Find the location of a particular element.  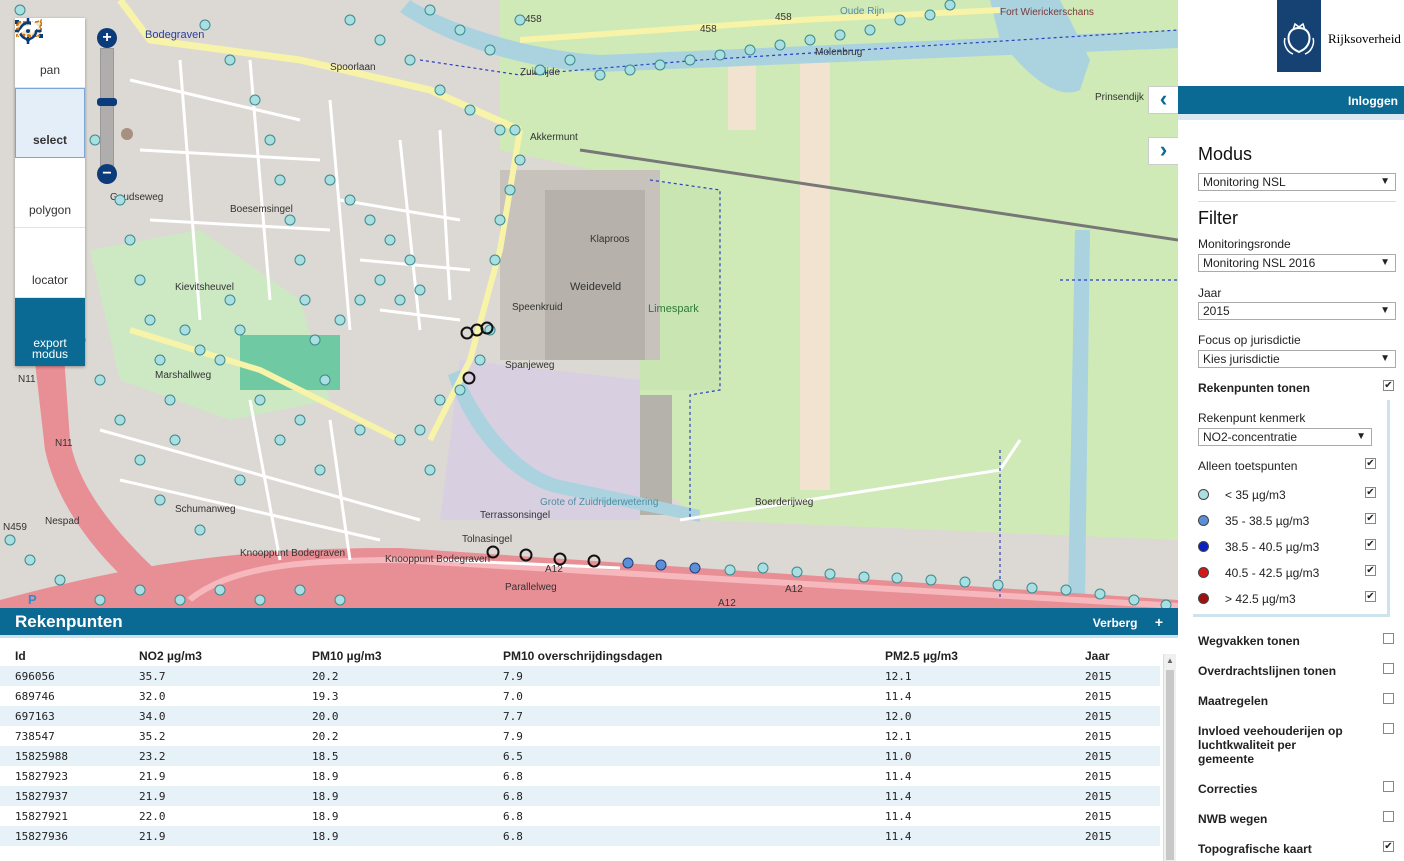

table-row: 15827936 21.9 18.9 6.8 11.4 2015 is located at coordinates (580, 836).